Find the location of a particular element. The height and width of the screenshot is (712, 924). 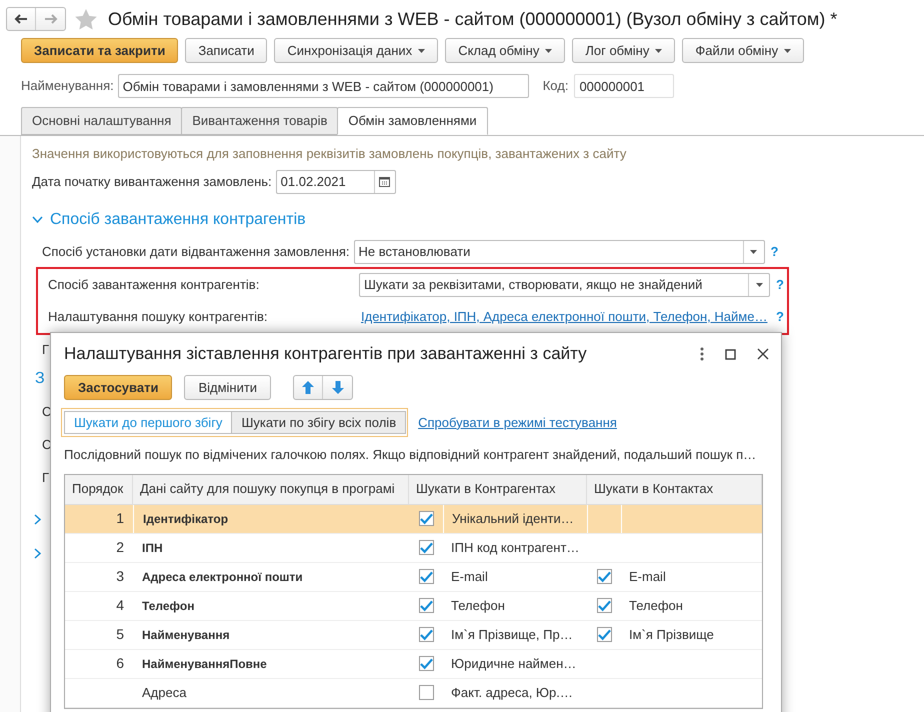

more-icon is located at coordinates (702, 354).